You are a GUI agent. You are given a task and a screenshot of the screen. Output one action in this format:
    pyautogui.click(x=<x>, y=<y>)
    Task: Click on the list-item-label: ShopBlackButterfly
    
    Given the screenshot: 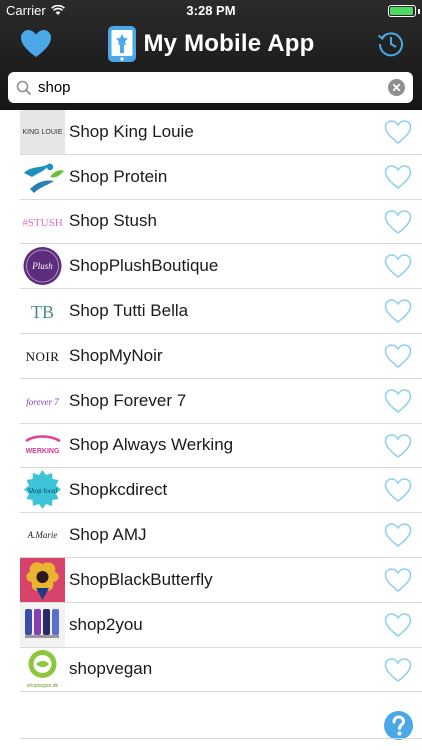 What is the action you would take?
    pyautogui.click(x=141, y=579)
    